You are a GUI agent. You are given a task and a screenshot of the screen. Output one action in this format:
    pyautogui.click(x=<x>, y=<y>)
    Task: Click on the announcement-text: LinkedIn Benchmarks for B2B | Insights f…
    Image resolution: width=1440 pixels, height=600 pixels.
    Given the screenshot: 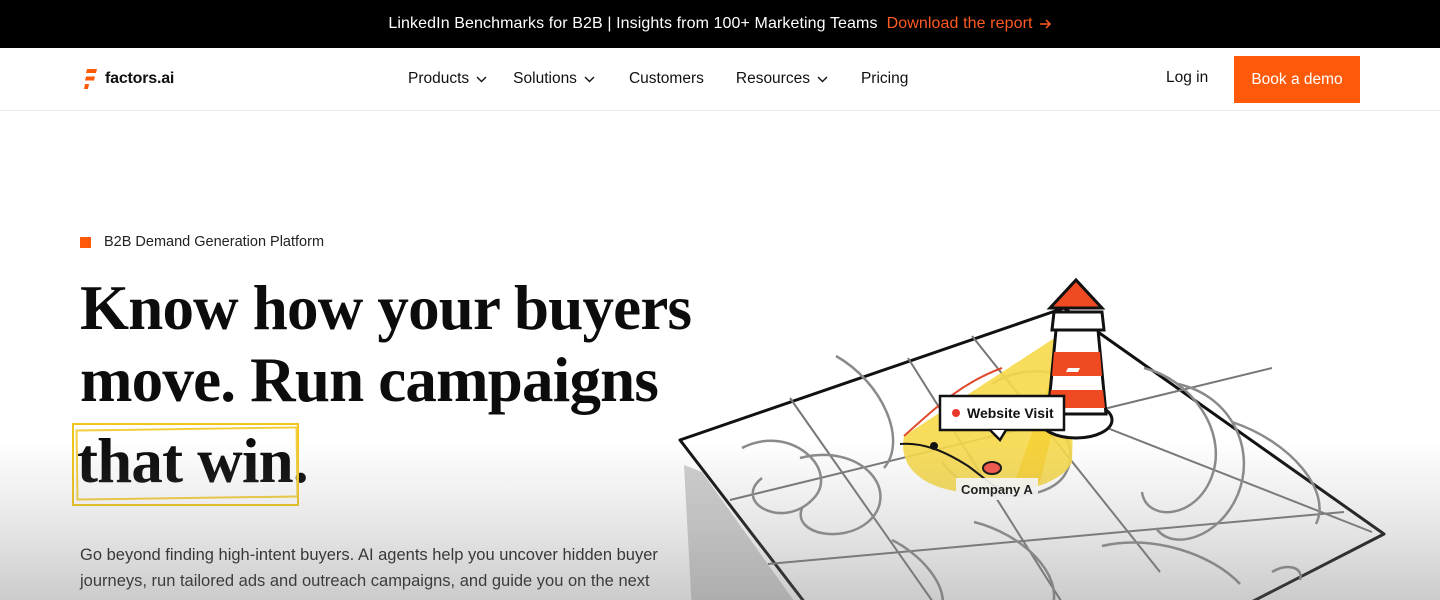 What is the action you would take?
    pyautogui.click(x=633, y=23)
    